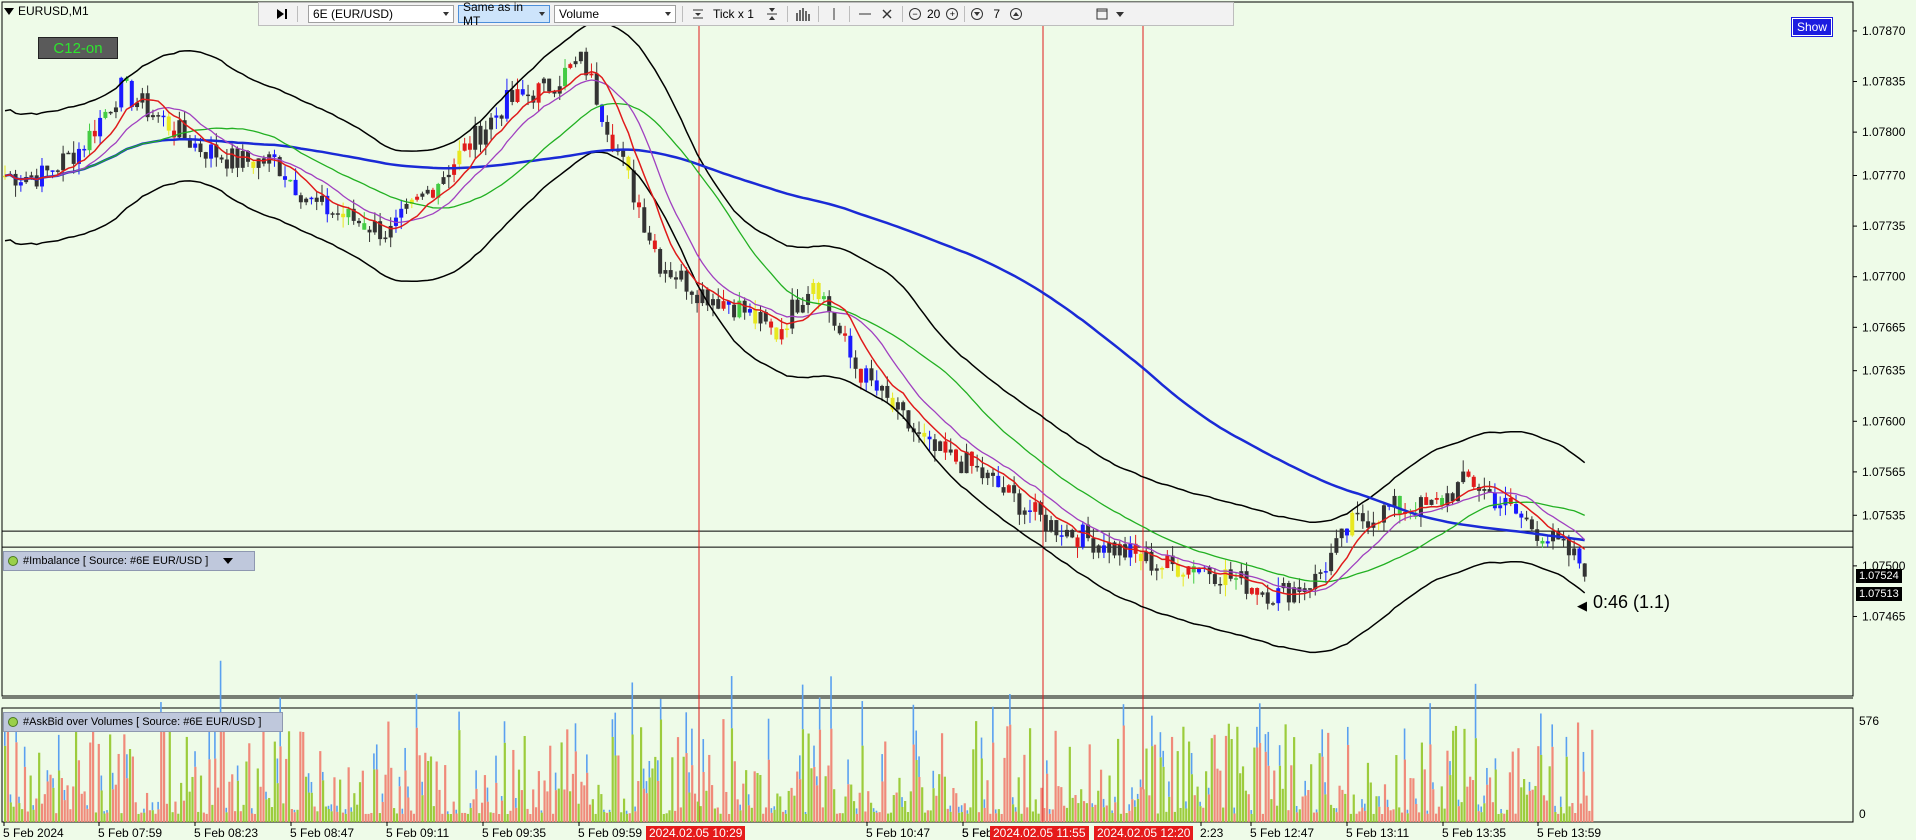 The width and height of the screenshot is (1916, 840). I want to click on depth-down-icon, so click(977, 14).